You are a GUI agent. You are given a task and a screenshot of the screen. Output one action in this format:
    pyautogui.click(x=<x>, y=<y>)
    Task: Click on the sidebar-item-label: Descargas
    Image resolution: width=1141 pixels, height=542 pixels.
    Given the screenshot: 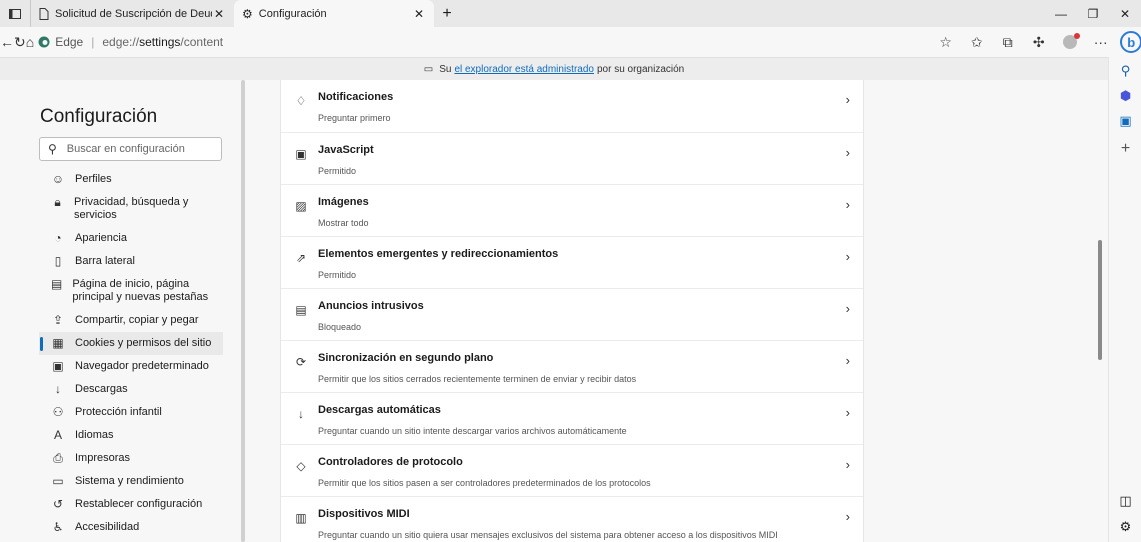 What is the action you would take?
    pyautogui.click(x=101, y=389)
    